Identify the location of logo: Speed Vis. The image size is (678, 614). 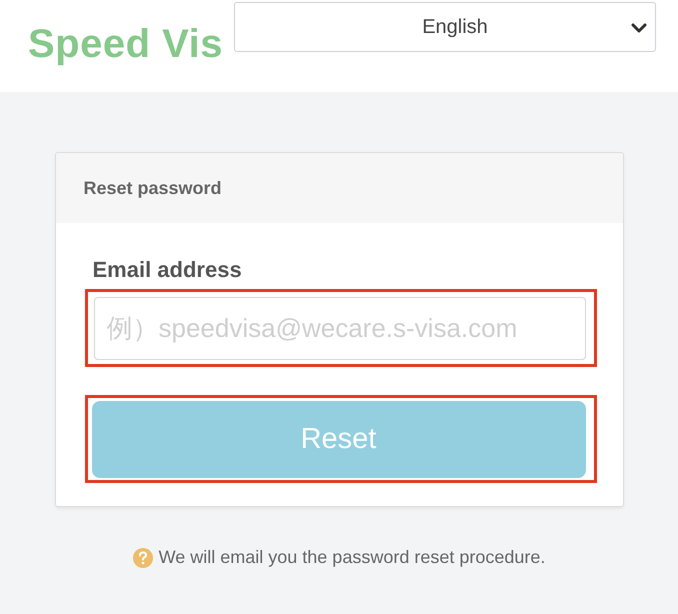
(125, 44).